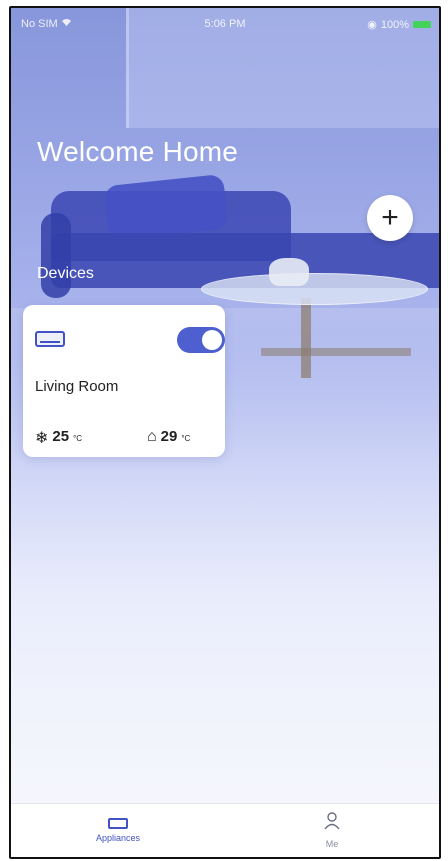 The height and width of the screenshot is (861, 448). I want to click on device-card: Living Room ❄ 25 °C ⌂ 29 °C, so click(124, 381).